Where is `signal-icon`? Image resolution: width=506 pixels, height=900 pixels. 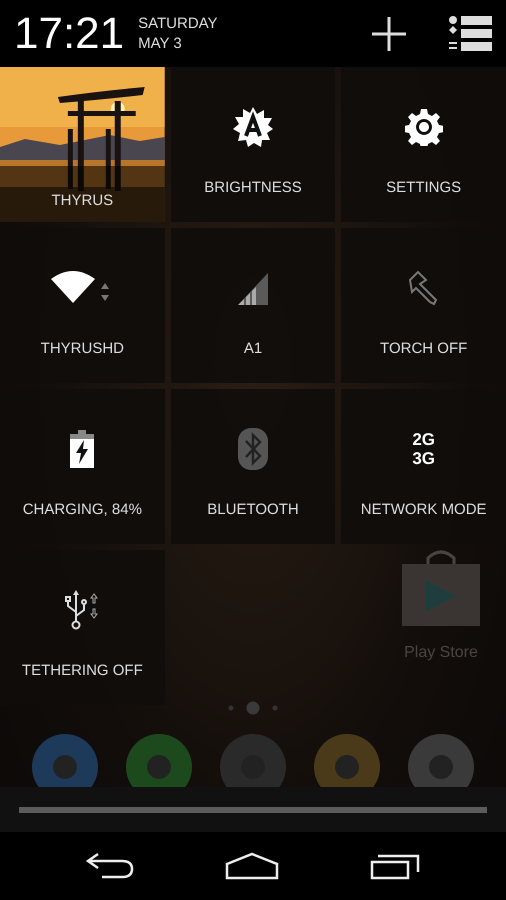 signal-icon is located at coordinates (253, 288).